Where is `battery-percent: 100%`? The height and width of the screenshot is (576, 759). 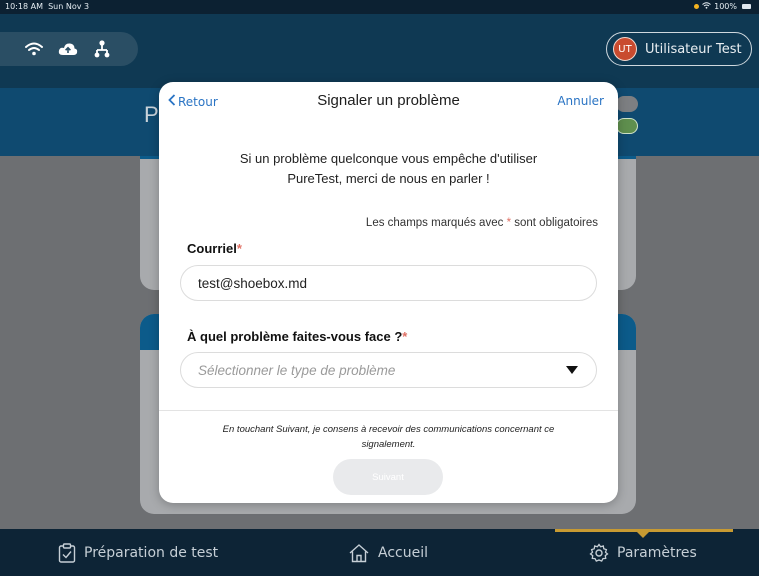
battery-percent: 100% is located at coordinates (725, 6).